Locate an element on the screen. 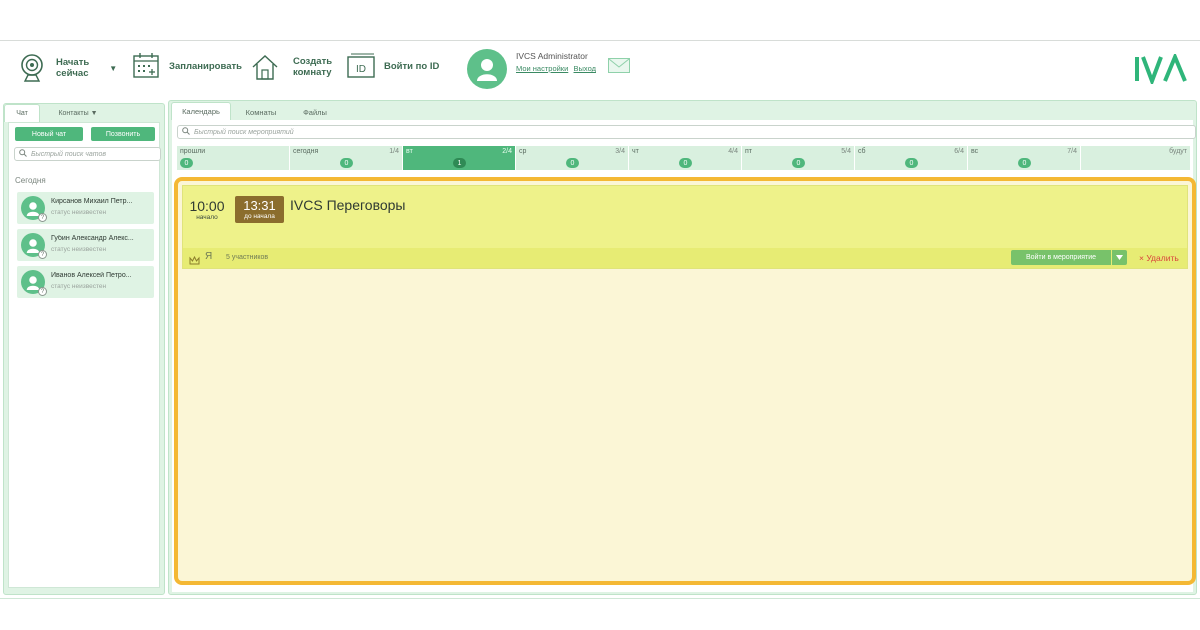 Image resolution: width=1200 pixels, height=630 pixels. delete-event-link: × Удалить is located at coordinates (1159, 258).